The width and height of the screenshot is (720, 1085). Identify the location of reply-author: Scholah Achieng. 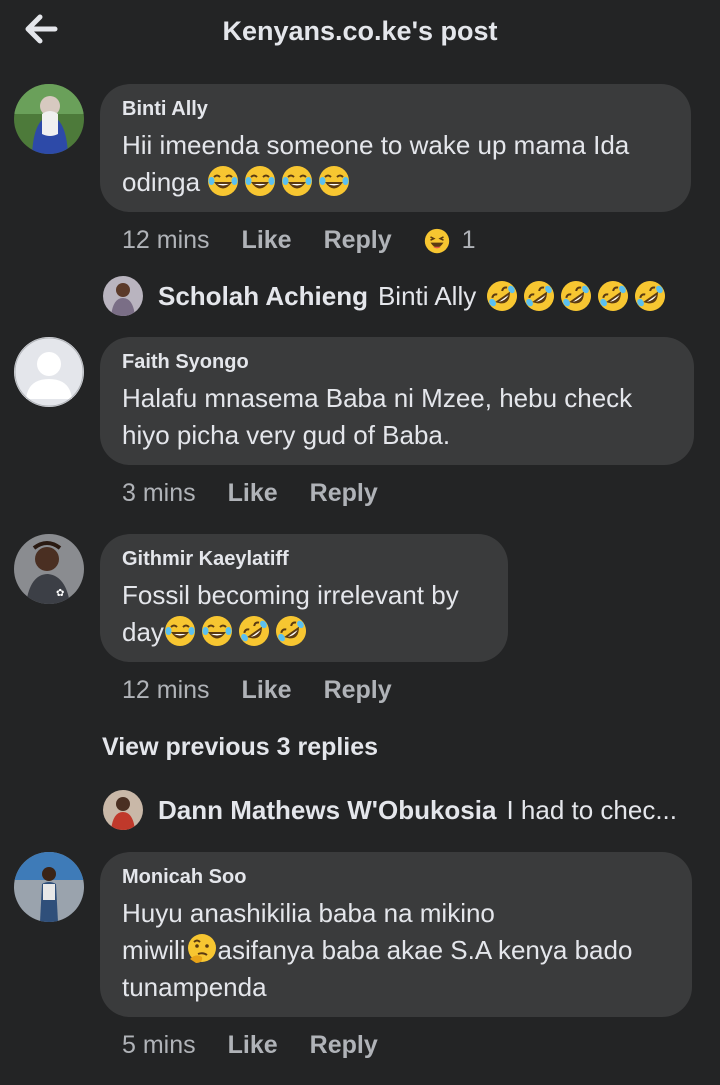
(263, 296).